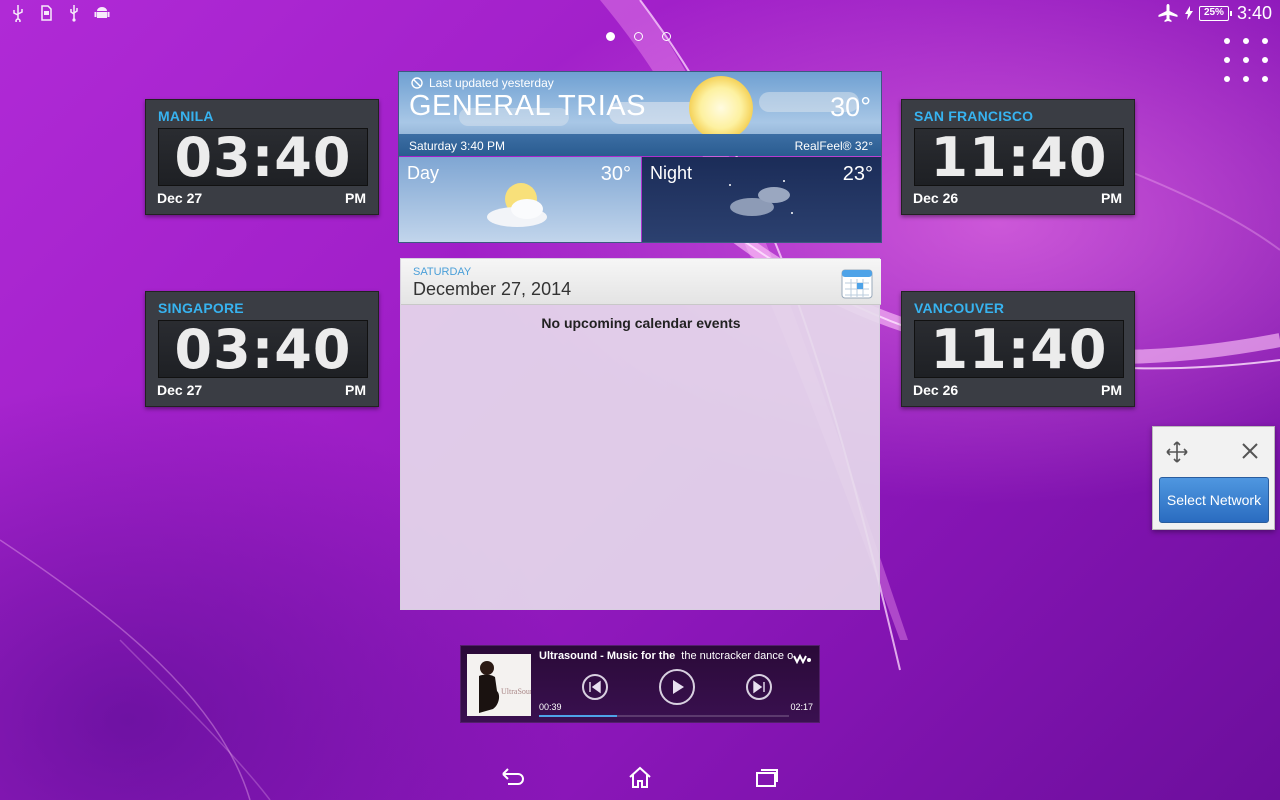 This screenshot has width=1280, height=800. Describe the element at coordinates (74, 13) in the screenshot. I see `usb-debug-icon` at that location.